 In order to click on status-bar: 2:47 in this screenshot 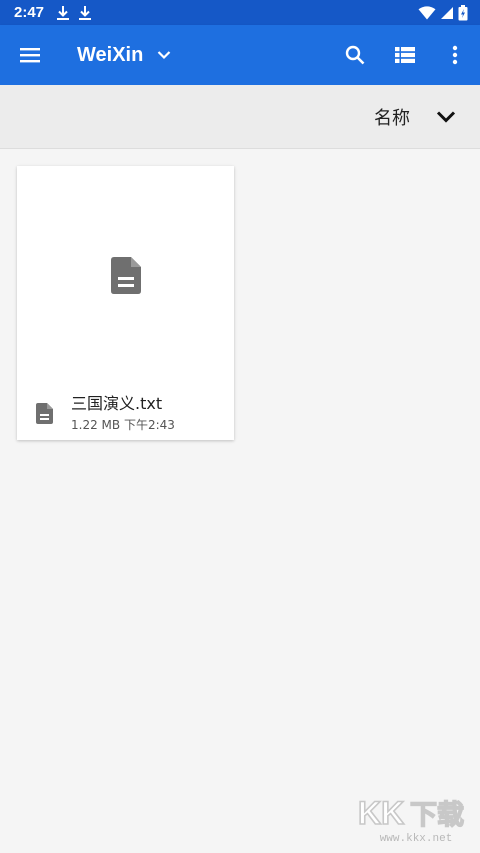, I will do `click(240, 12)`.